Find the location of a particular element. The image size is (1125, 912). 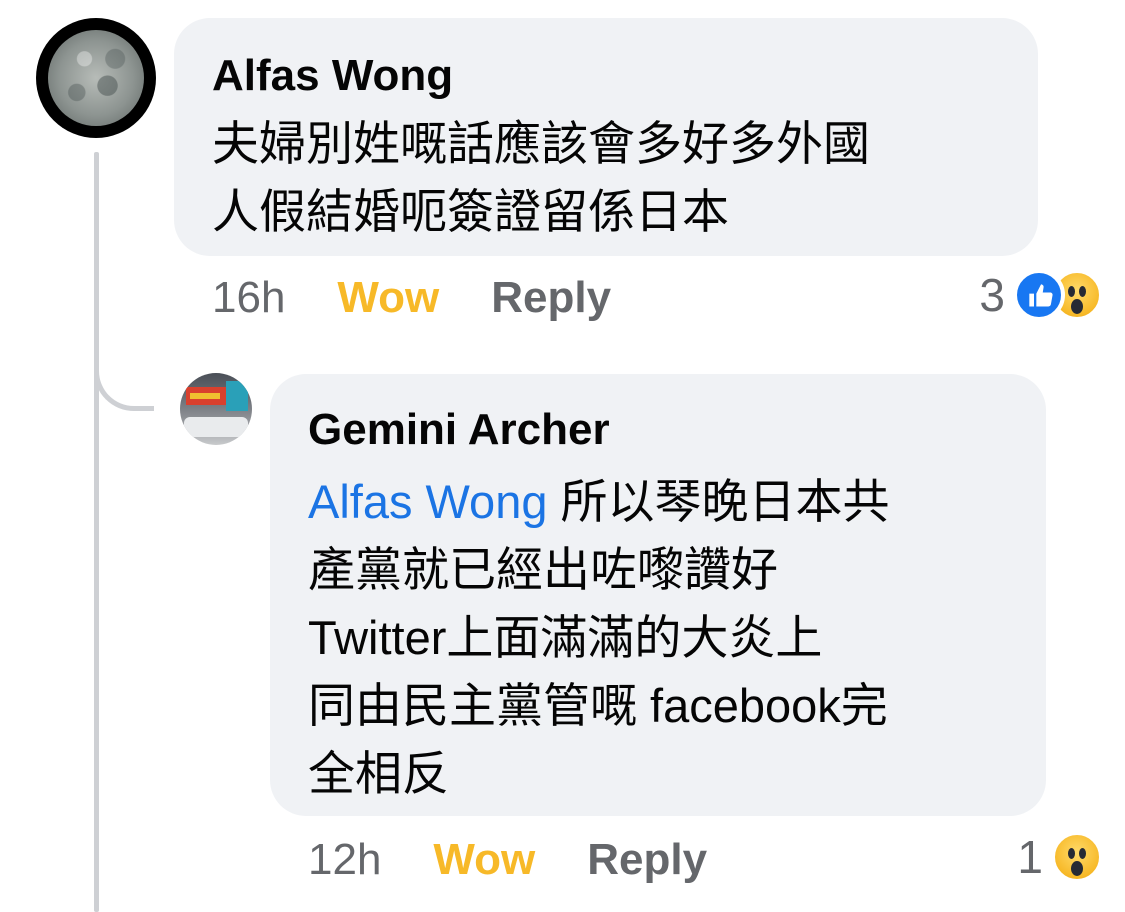

reaction-count: 1 is located at coordinates (1030, 857).